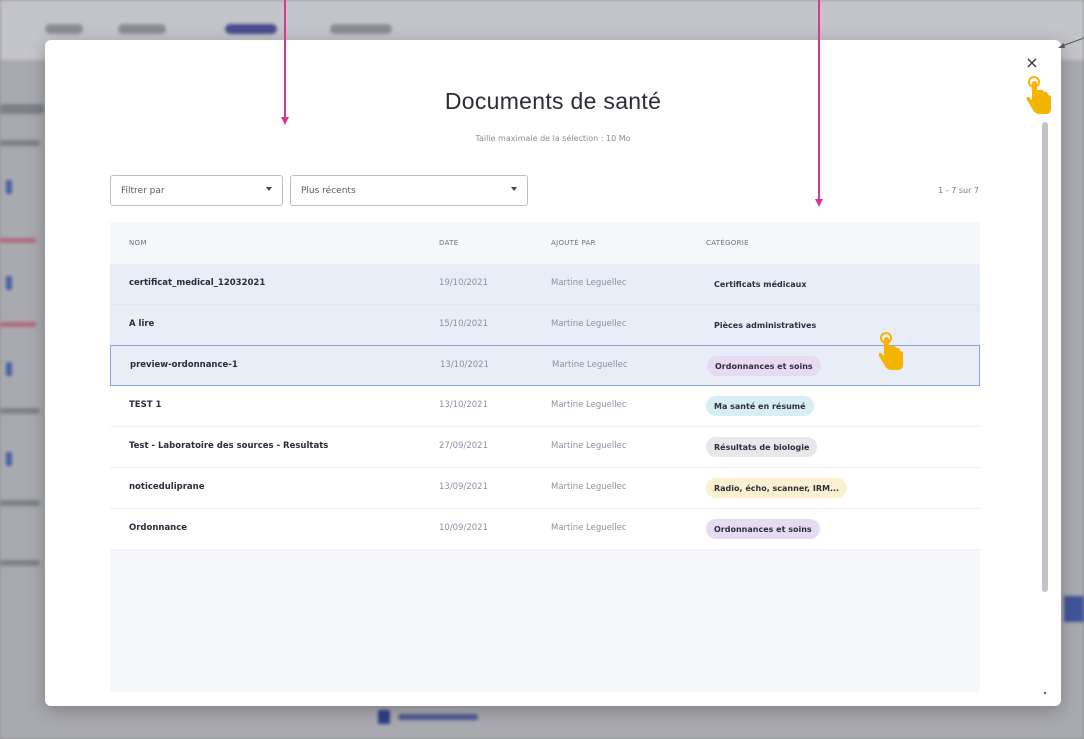 This screenshot has width=1084, height=739. What do you see at coordinates (573, 243) in the screenshot?
I see `column-header-added-by: AJOUTÉ PAR` at bounding box center [573, 243].